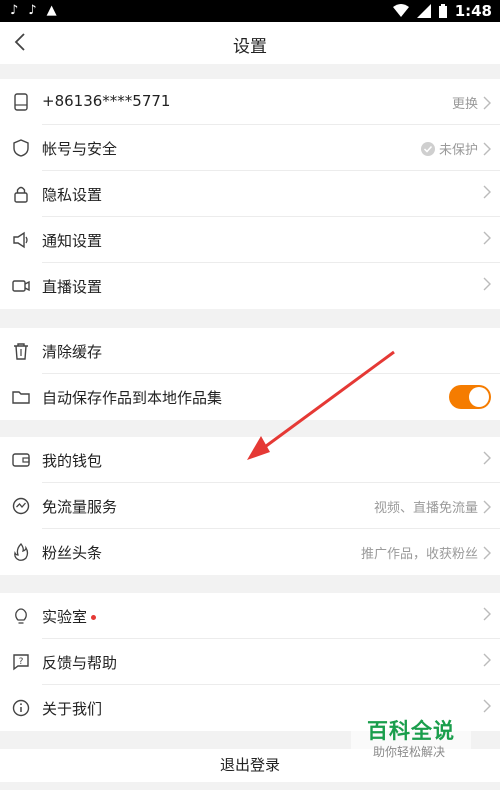 The image size is (500, 790). Describe the element at coordinates (250, 351) in the screenshot. I see `clear-cache-row: 清除缓存` at that location.